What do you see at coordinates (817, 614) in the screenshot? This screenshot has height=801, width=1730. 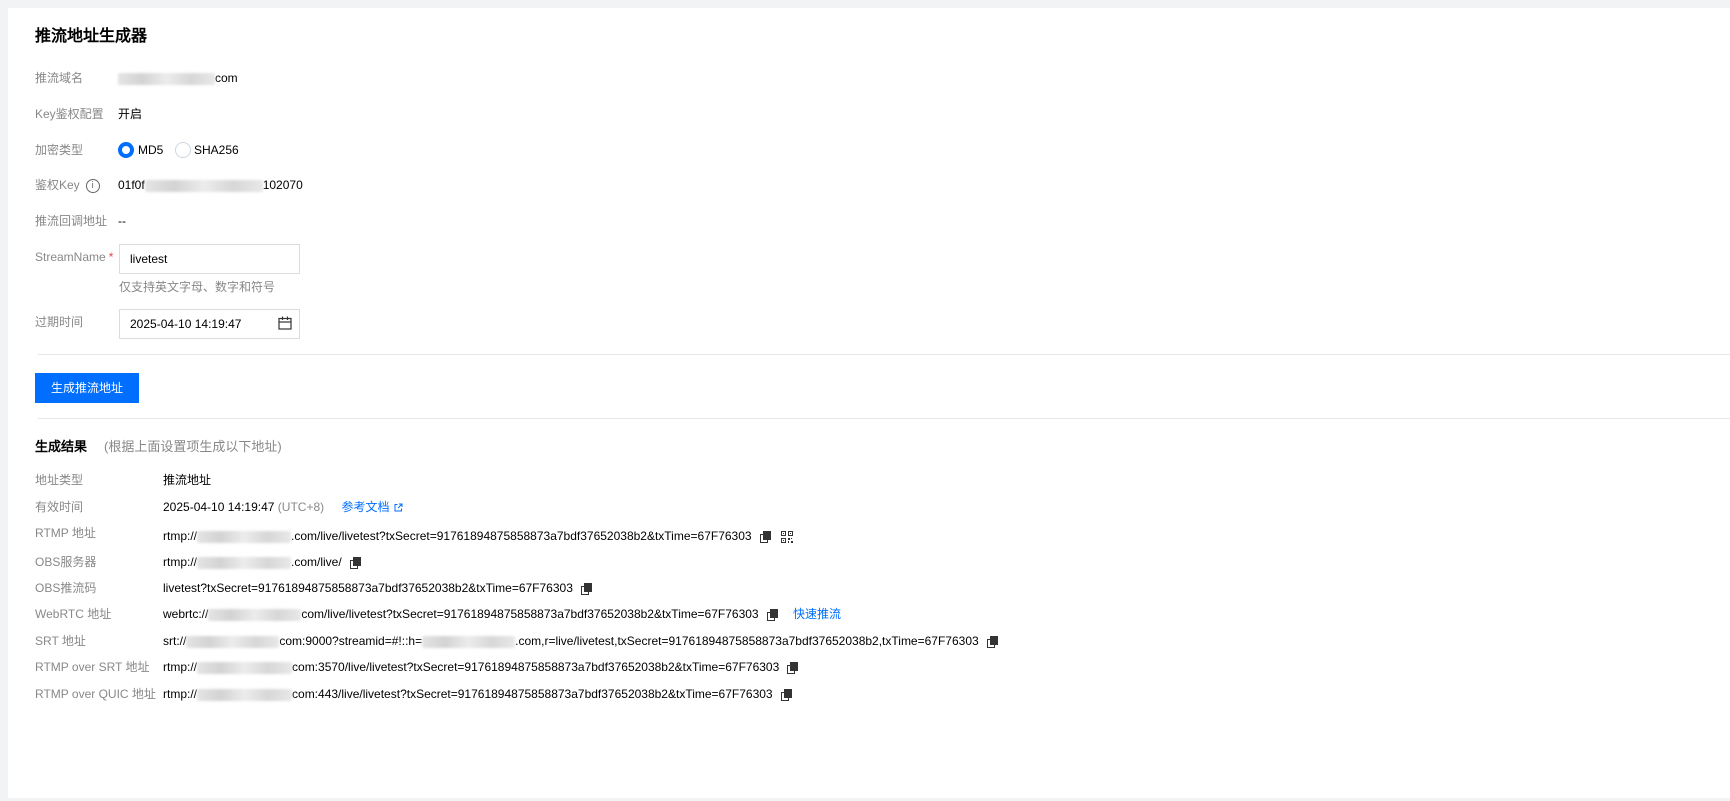 I see `quick-push-link: 快速推流` at bounding box center [817, 614].